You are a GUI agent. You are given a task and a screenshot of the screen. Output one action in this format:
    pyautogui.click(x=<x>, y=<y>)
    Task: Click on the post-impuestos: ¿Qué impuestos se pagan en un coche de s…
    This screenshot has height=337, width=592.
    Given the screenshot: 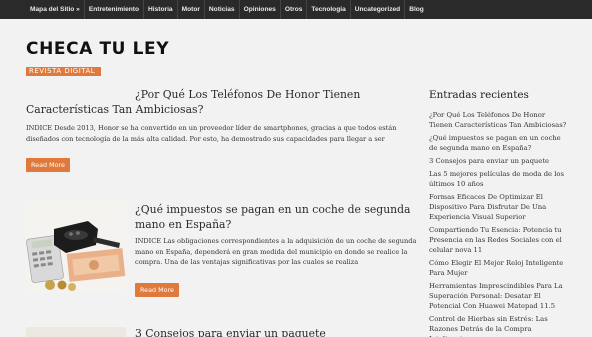 What is the action you would take?
    pyautogui.click(x=276, y=249)
    